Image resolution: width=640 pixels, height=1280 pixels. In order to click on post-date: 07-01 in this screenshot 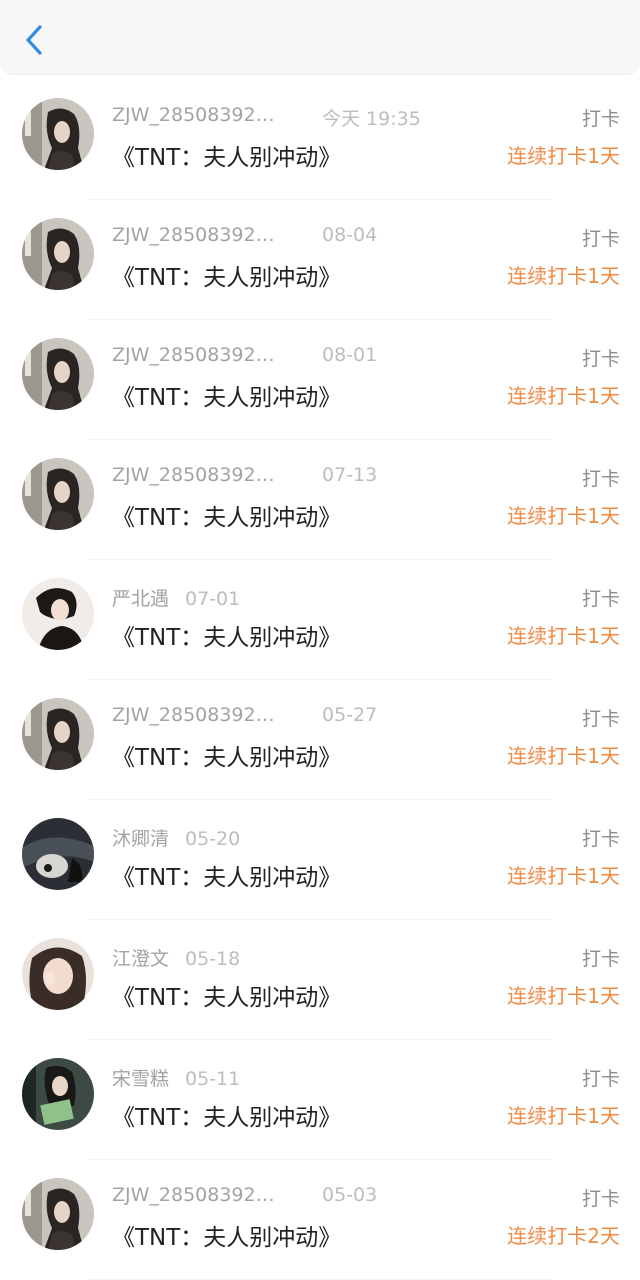, I will do `click(213, 599)`.